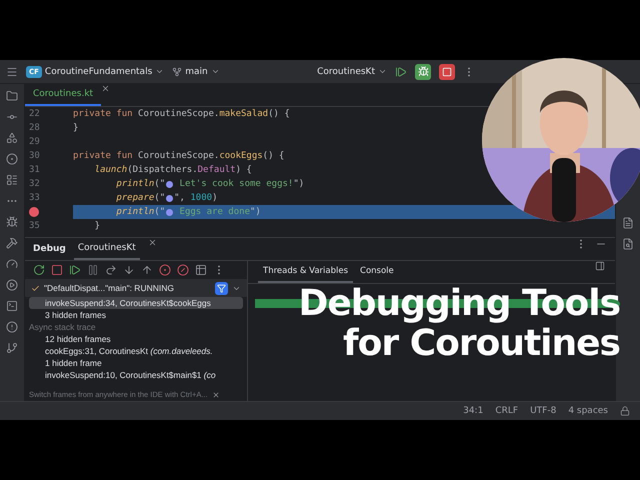 The height and width of the screenshot is (480, 640). What do you see at coordinates (12, 285) in the screenshot?
I see `run-icon` at bounding box center [12, 285].